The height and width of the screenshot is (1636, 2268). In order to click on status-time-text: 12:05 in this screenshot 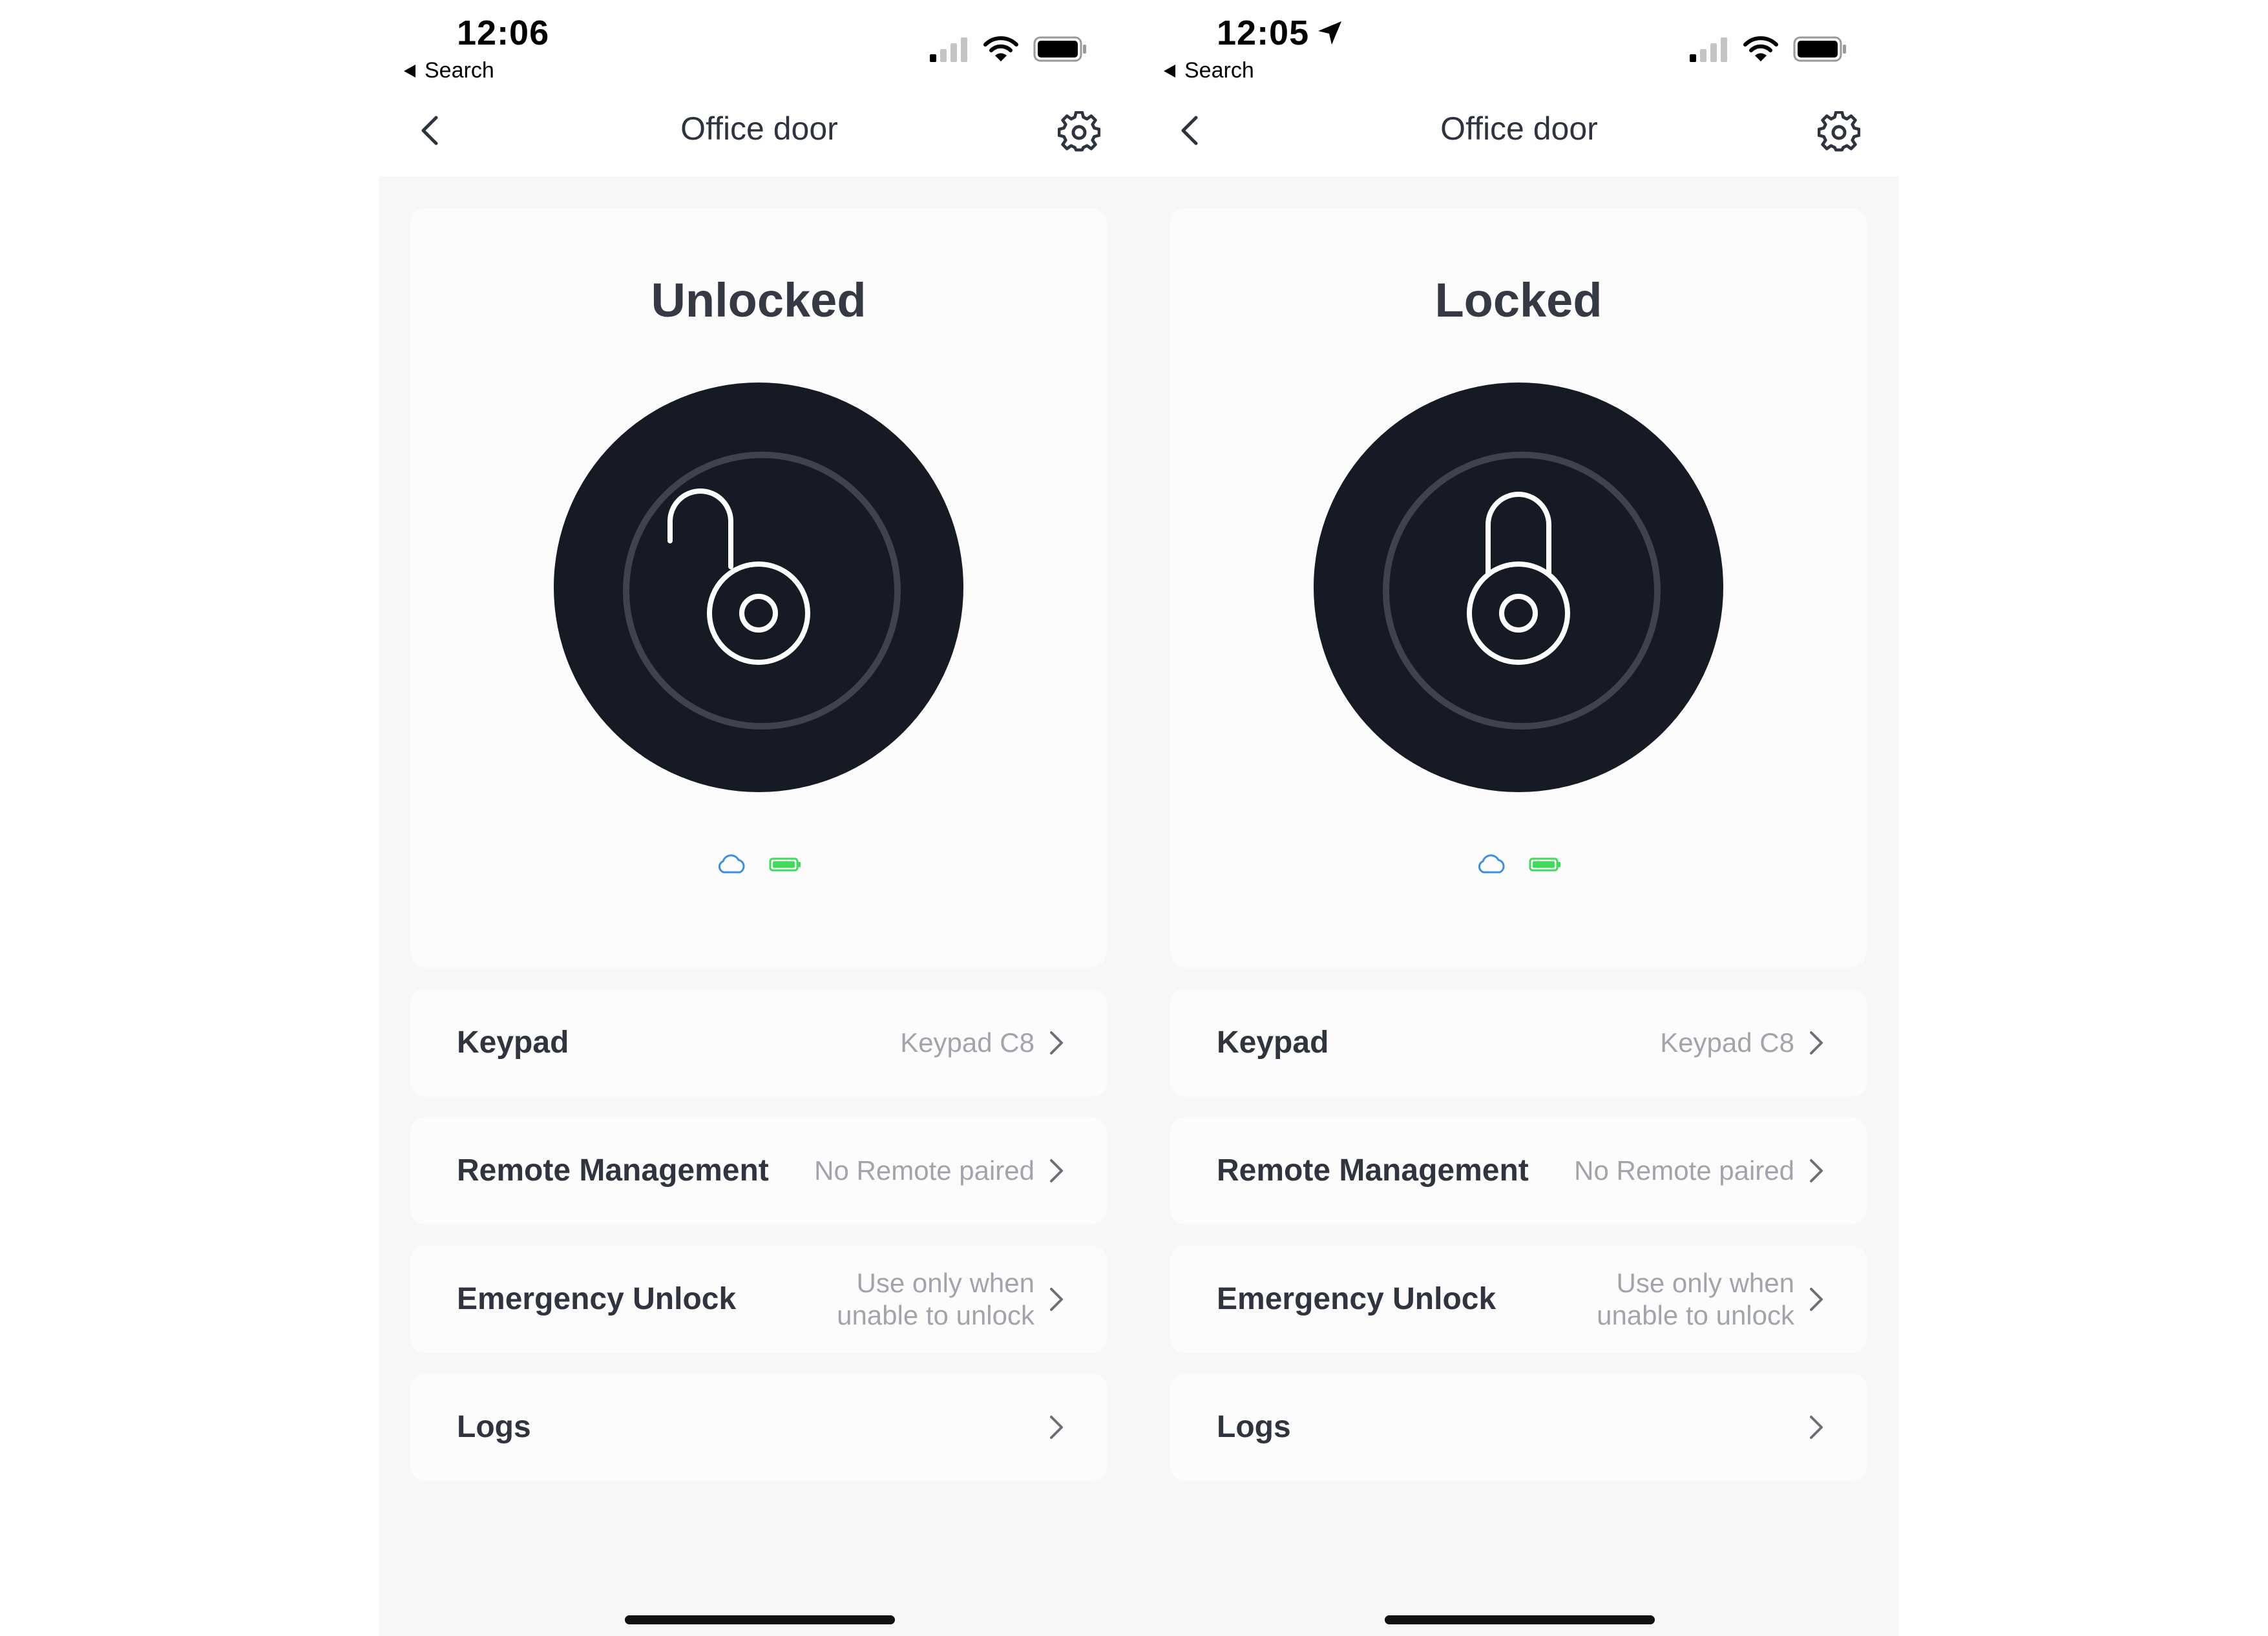, I will do `click(1264, 33)`.